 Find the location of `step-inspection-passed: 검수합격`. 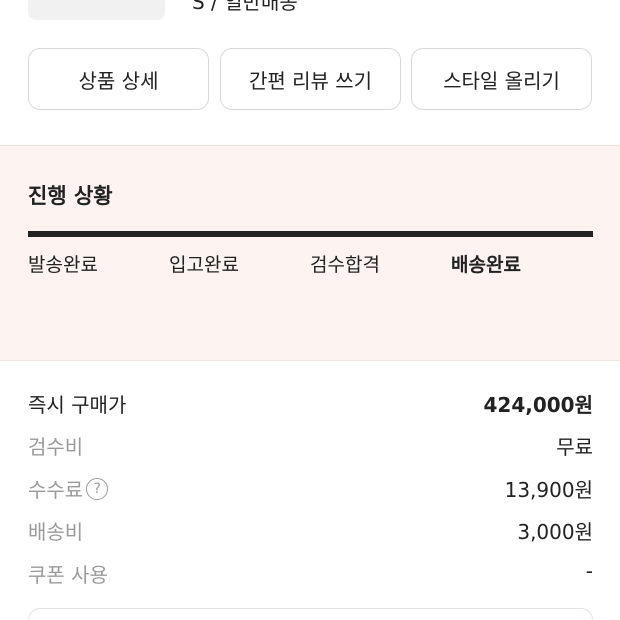

step-inspection-passed: 검수합격 is located at coordinates (345, 265).